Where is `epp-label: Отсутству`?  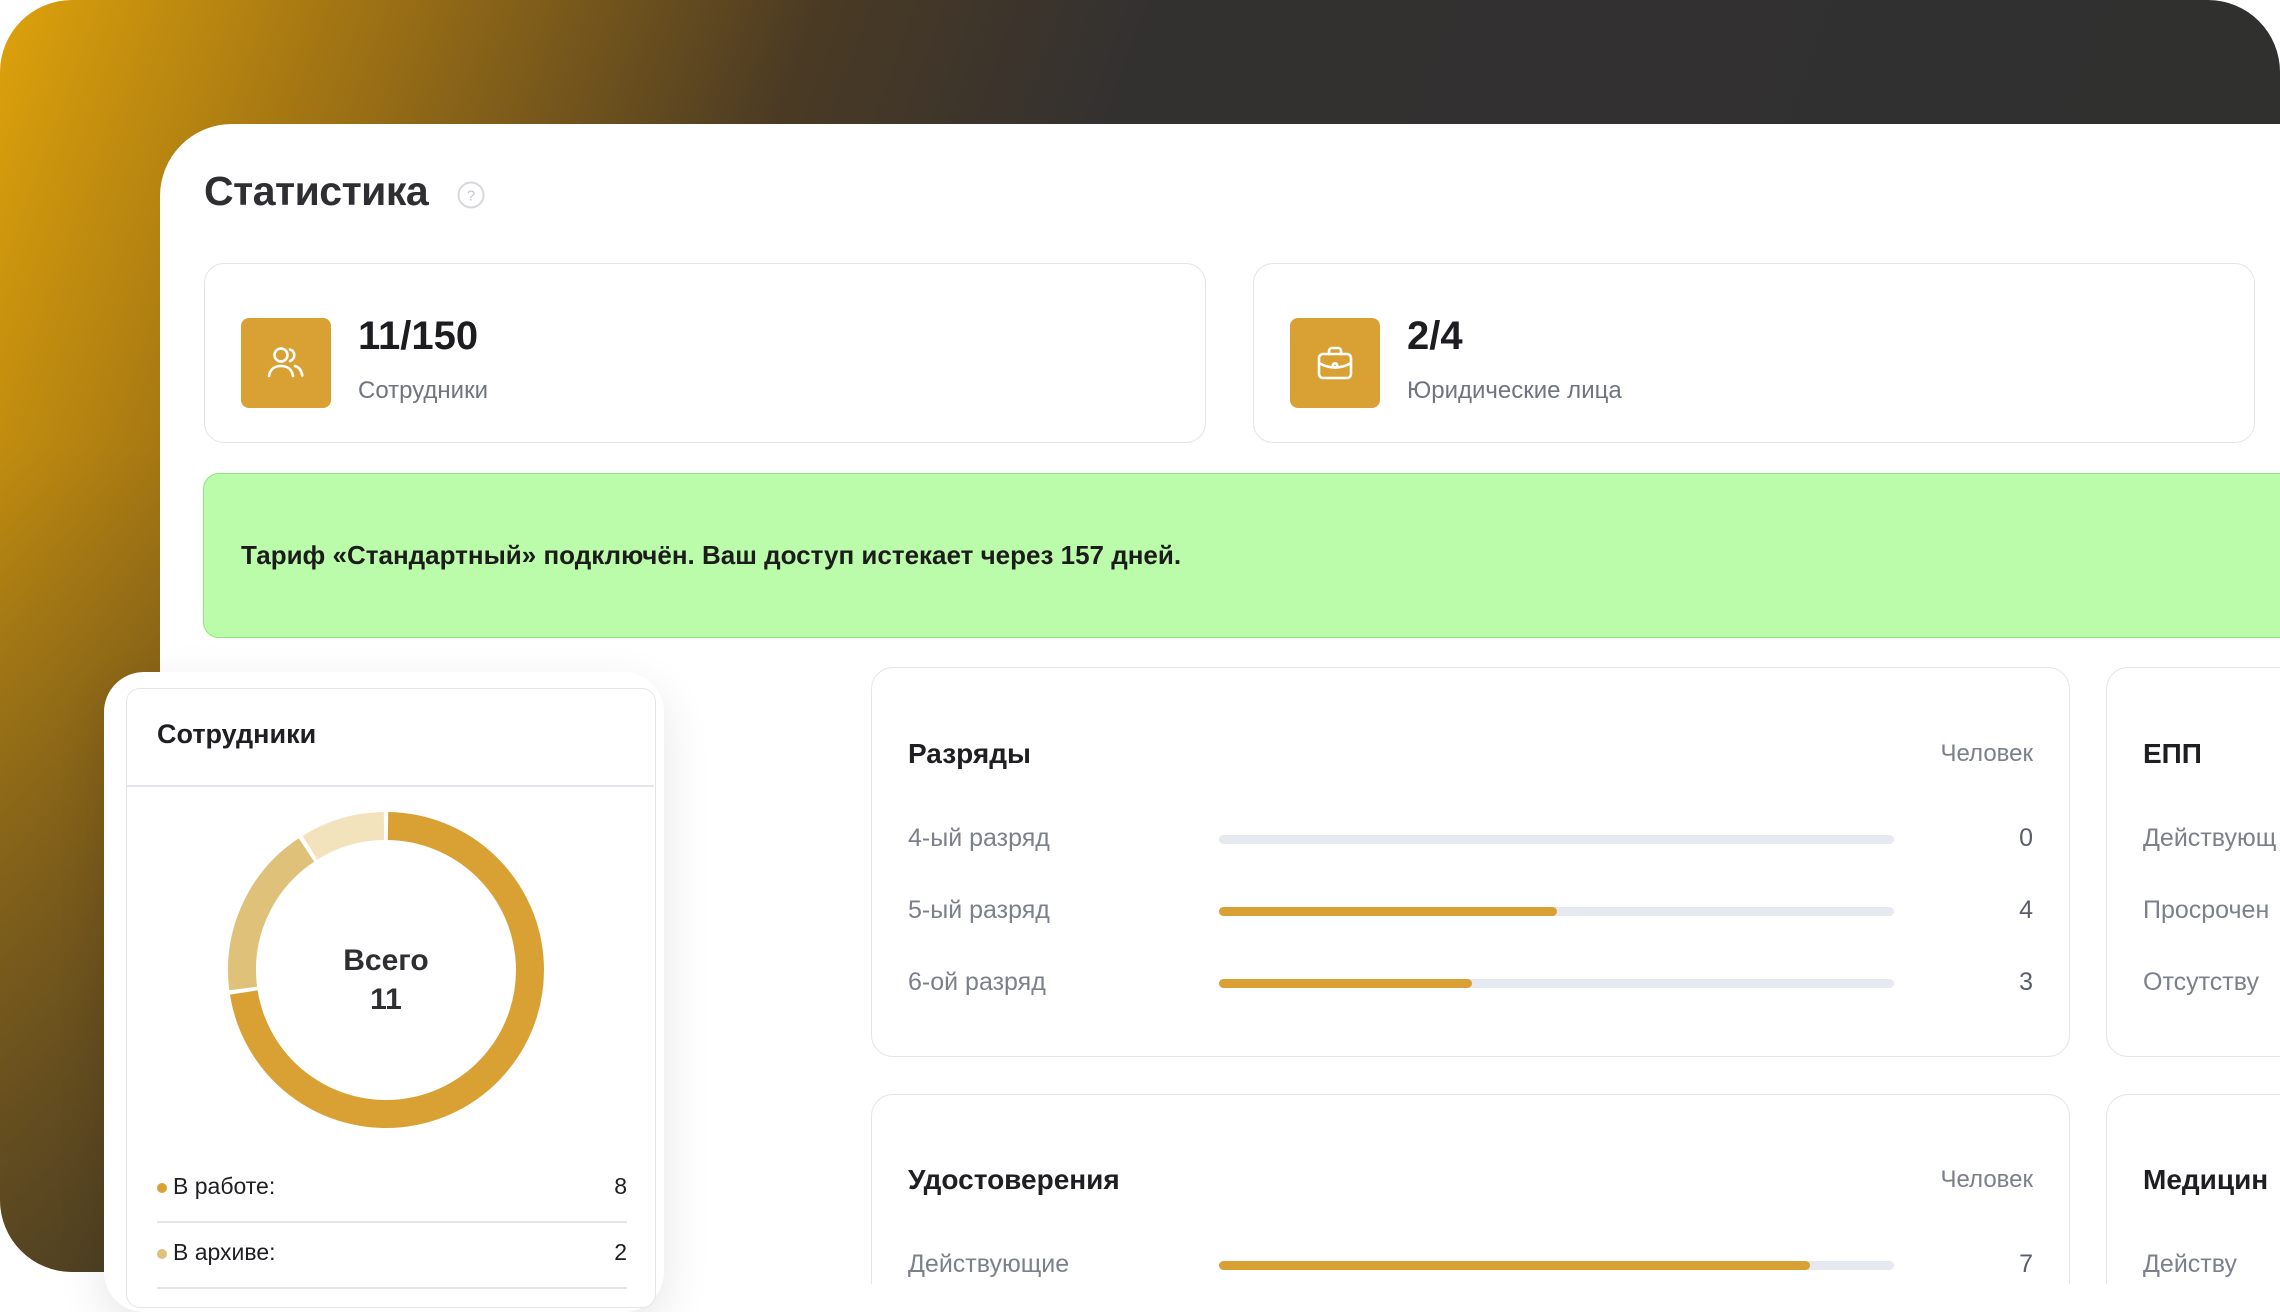
epp-label: Отсутству is located at coordinates (2201, 982).